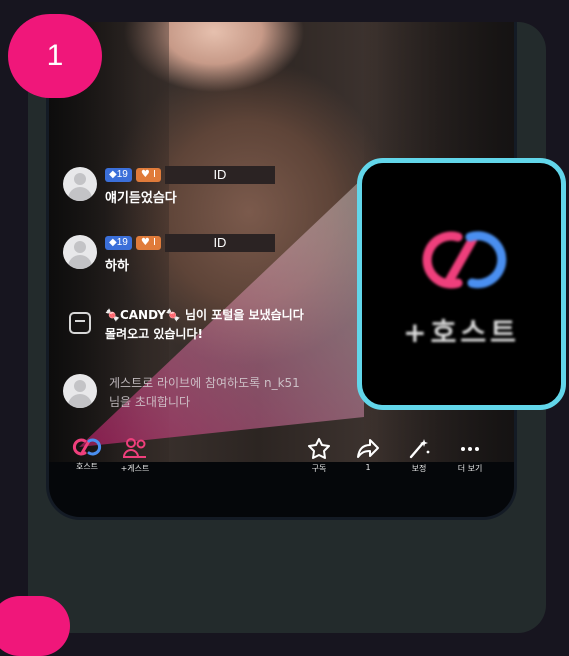 The width and height of the screenshot is (569, 656). Describe the element at coordinates (183, 325) in the screenshot. I see `gift-notice: 🍬CANDY🍬 님이 포털을 보냈습니다 몰려오고 있습니다!` at that location.